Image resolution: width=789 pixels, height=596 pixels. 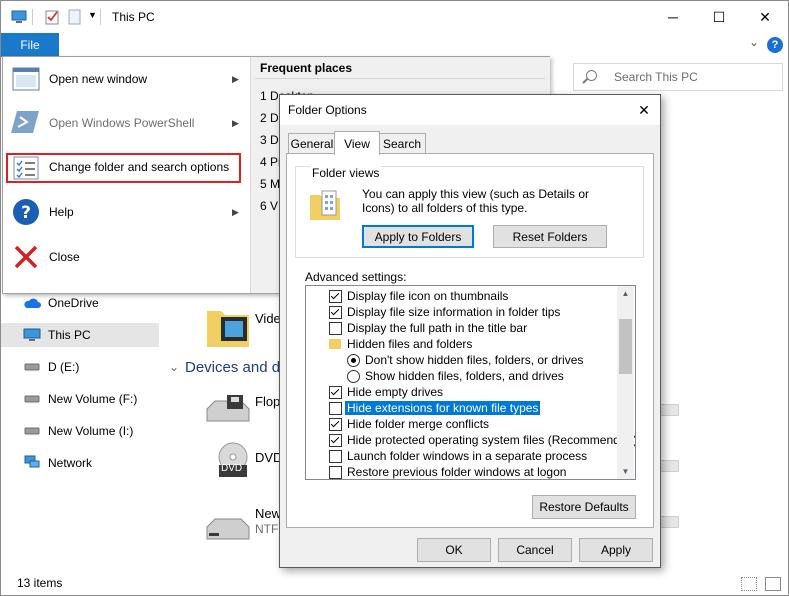 What do you see at coordinates (75, 17) in the screenshot?
I see `new-folder-icon` at bounding box center [75, 17].